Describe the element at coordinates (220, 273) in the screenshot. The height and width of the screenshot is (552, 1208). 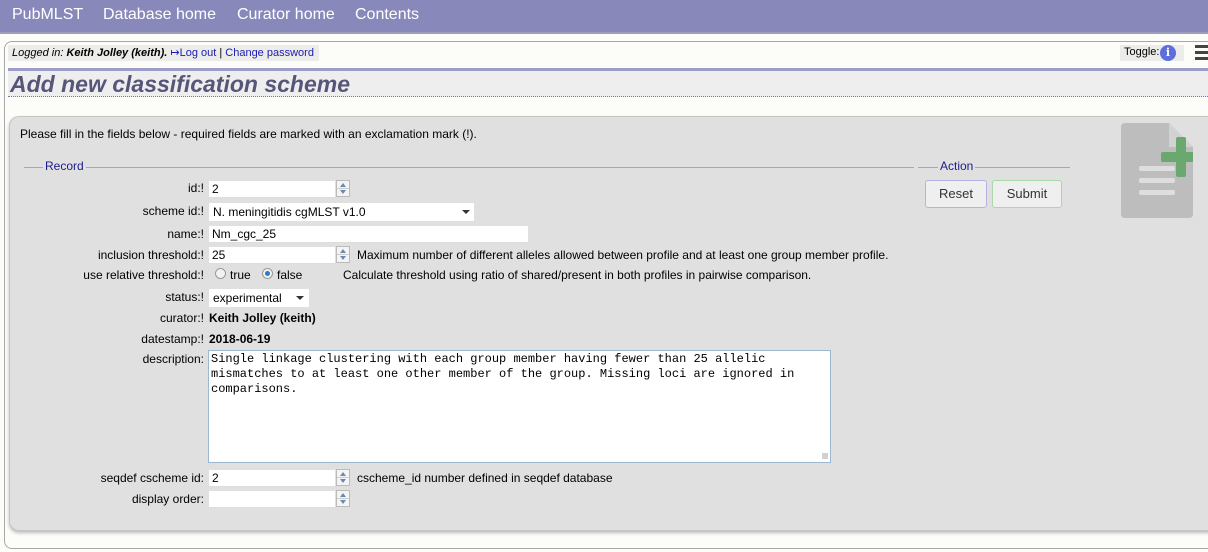
I see `relative-threshold-true-radio` at that location.